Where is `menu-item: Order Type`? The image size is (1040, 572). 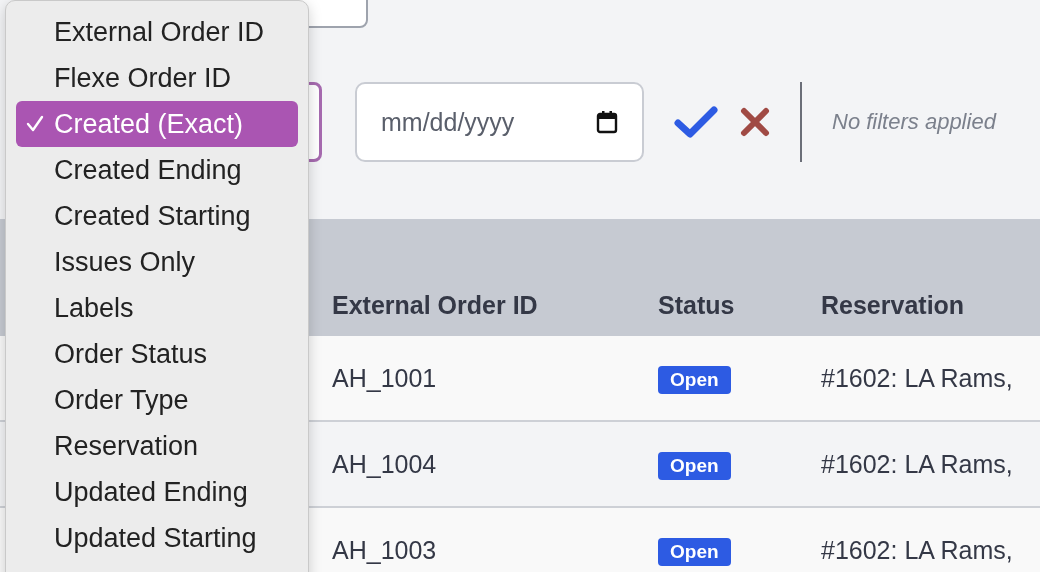
menu-item: Order Type is located at coordinates (157, 400).